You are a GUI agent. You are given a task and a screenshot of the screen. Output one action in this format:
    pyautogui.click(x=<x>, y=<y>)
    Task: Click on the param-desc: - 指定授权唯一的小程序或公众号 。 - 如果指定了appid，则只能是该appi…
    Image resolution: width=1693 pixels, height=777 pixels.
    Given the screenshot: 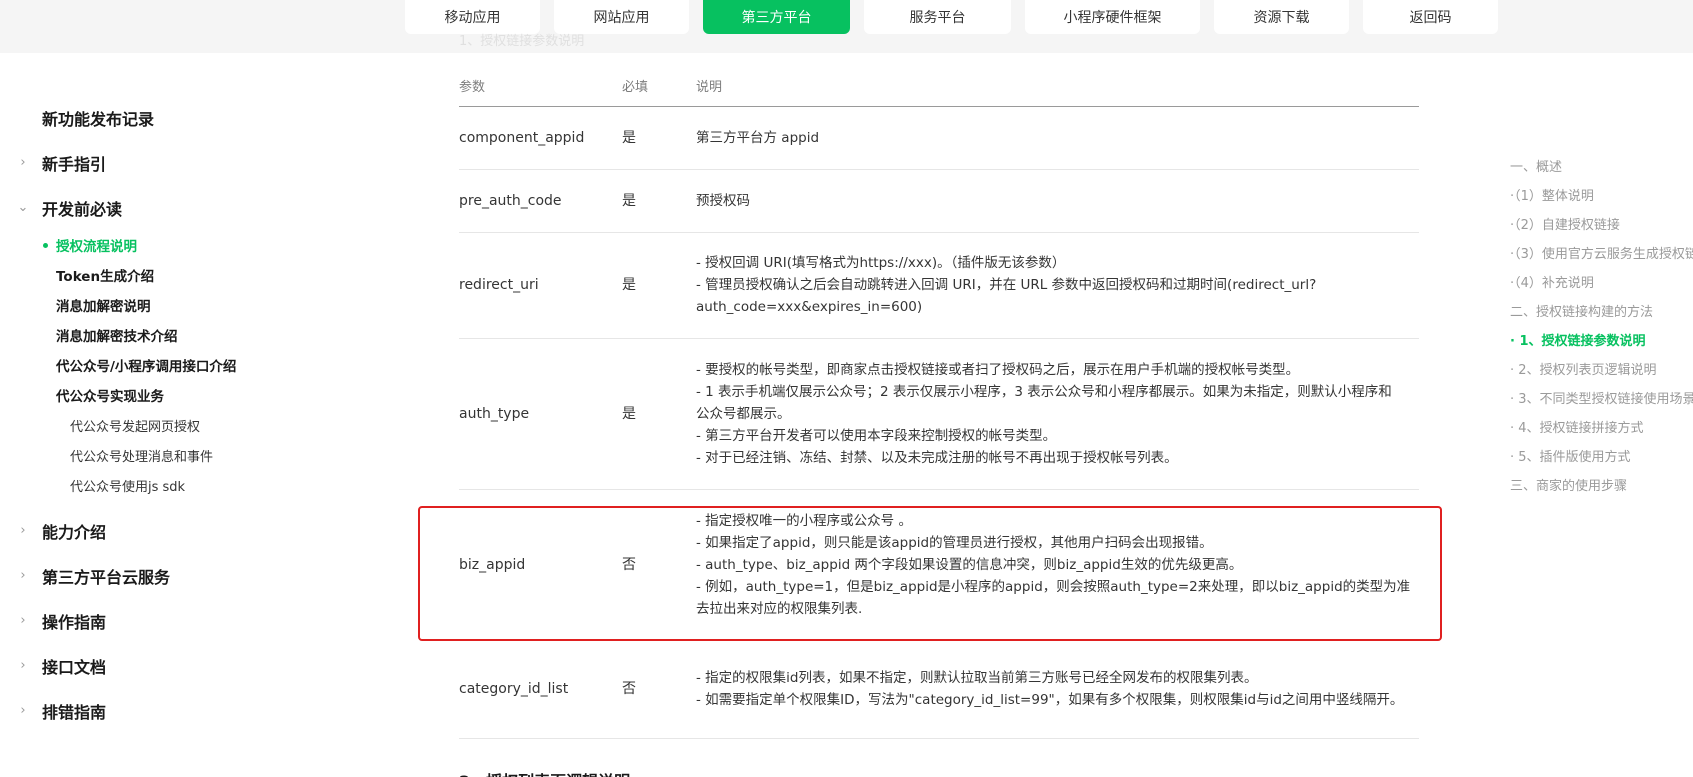 What is the action you would take?
    pyautogui.click(x=1057, y=565)
    